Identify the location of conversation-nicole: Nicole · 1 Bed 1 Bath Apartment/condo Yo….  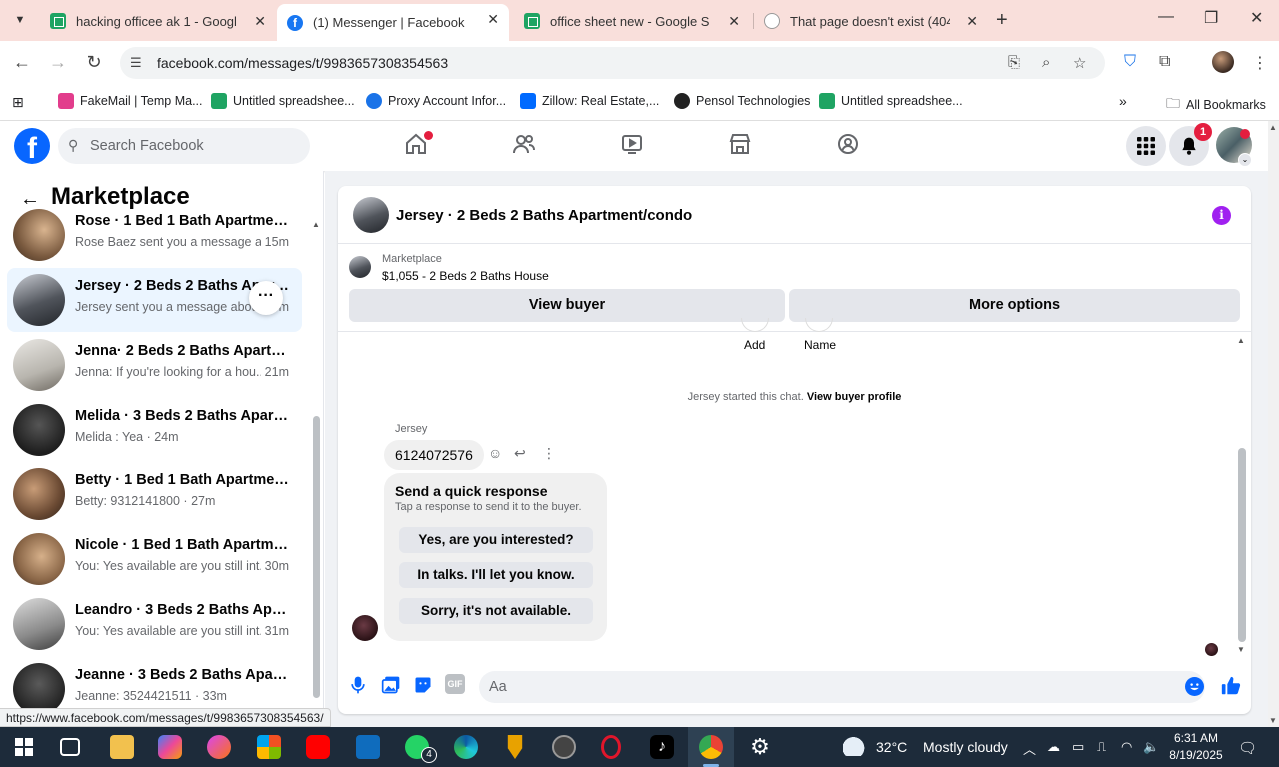
(154, 559).